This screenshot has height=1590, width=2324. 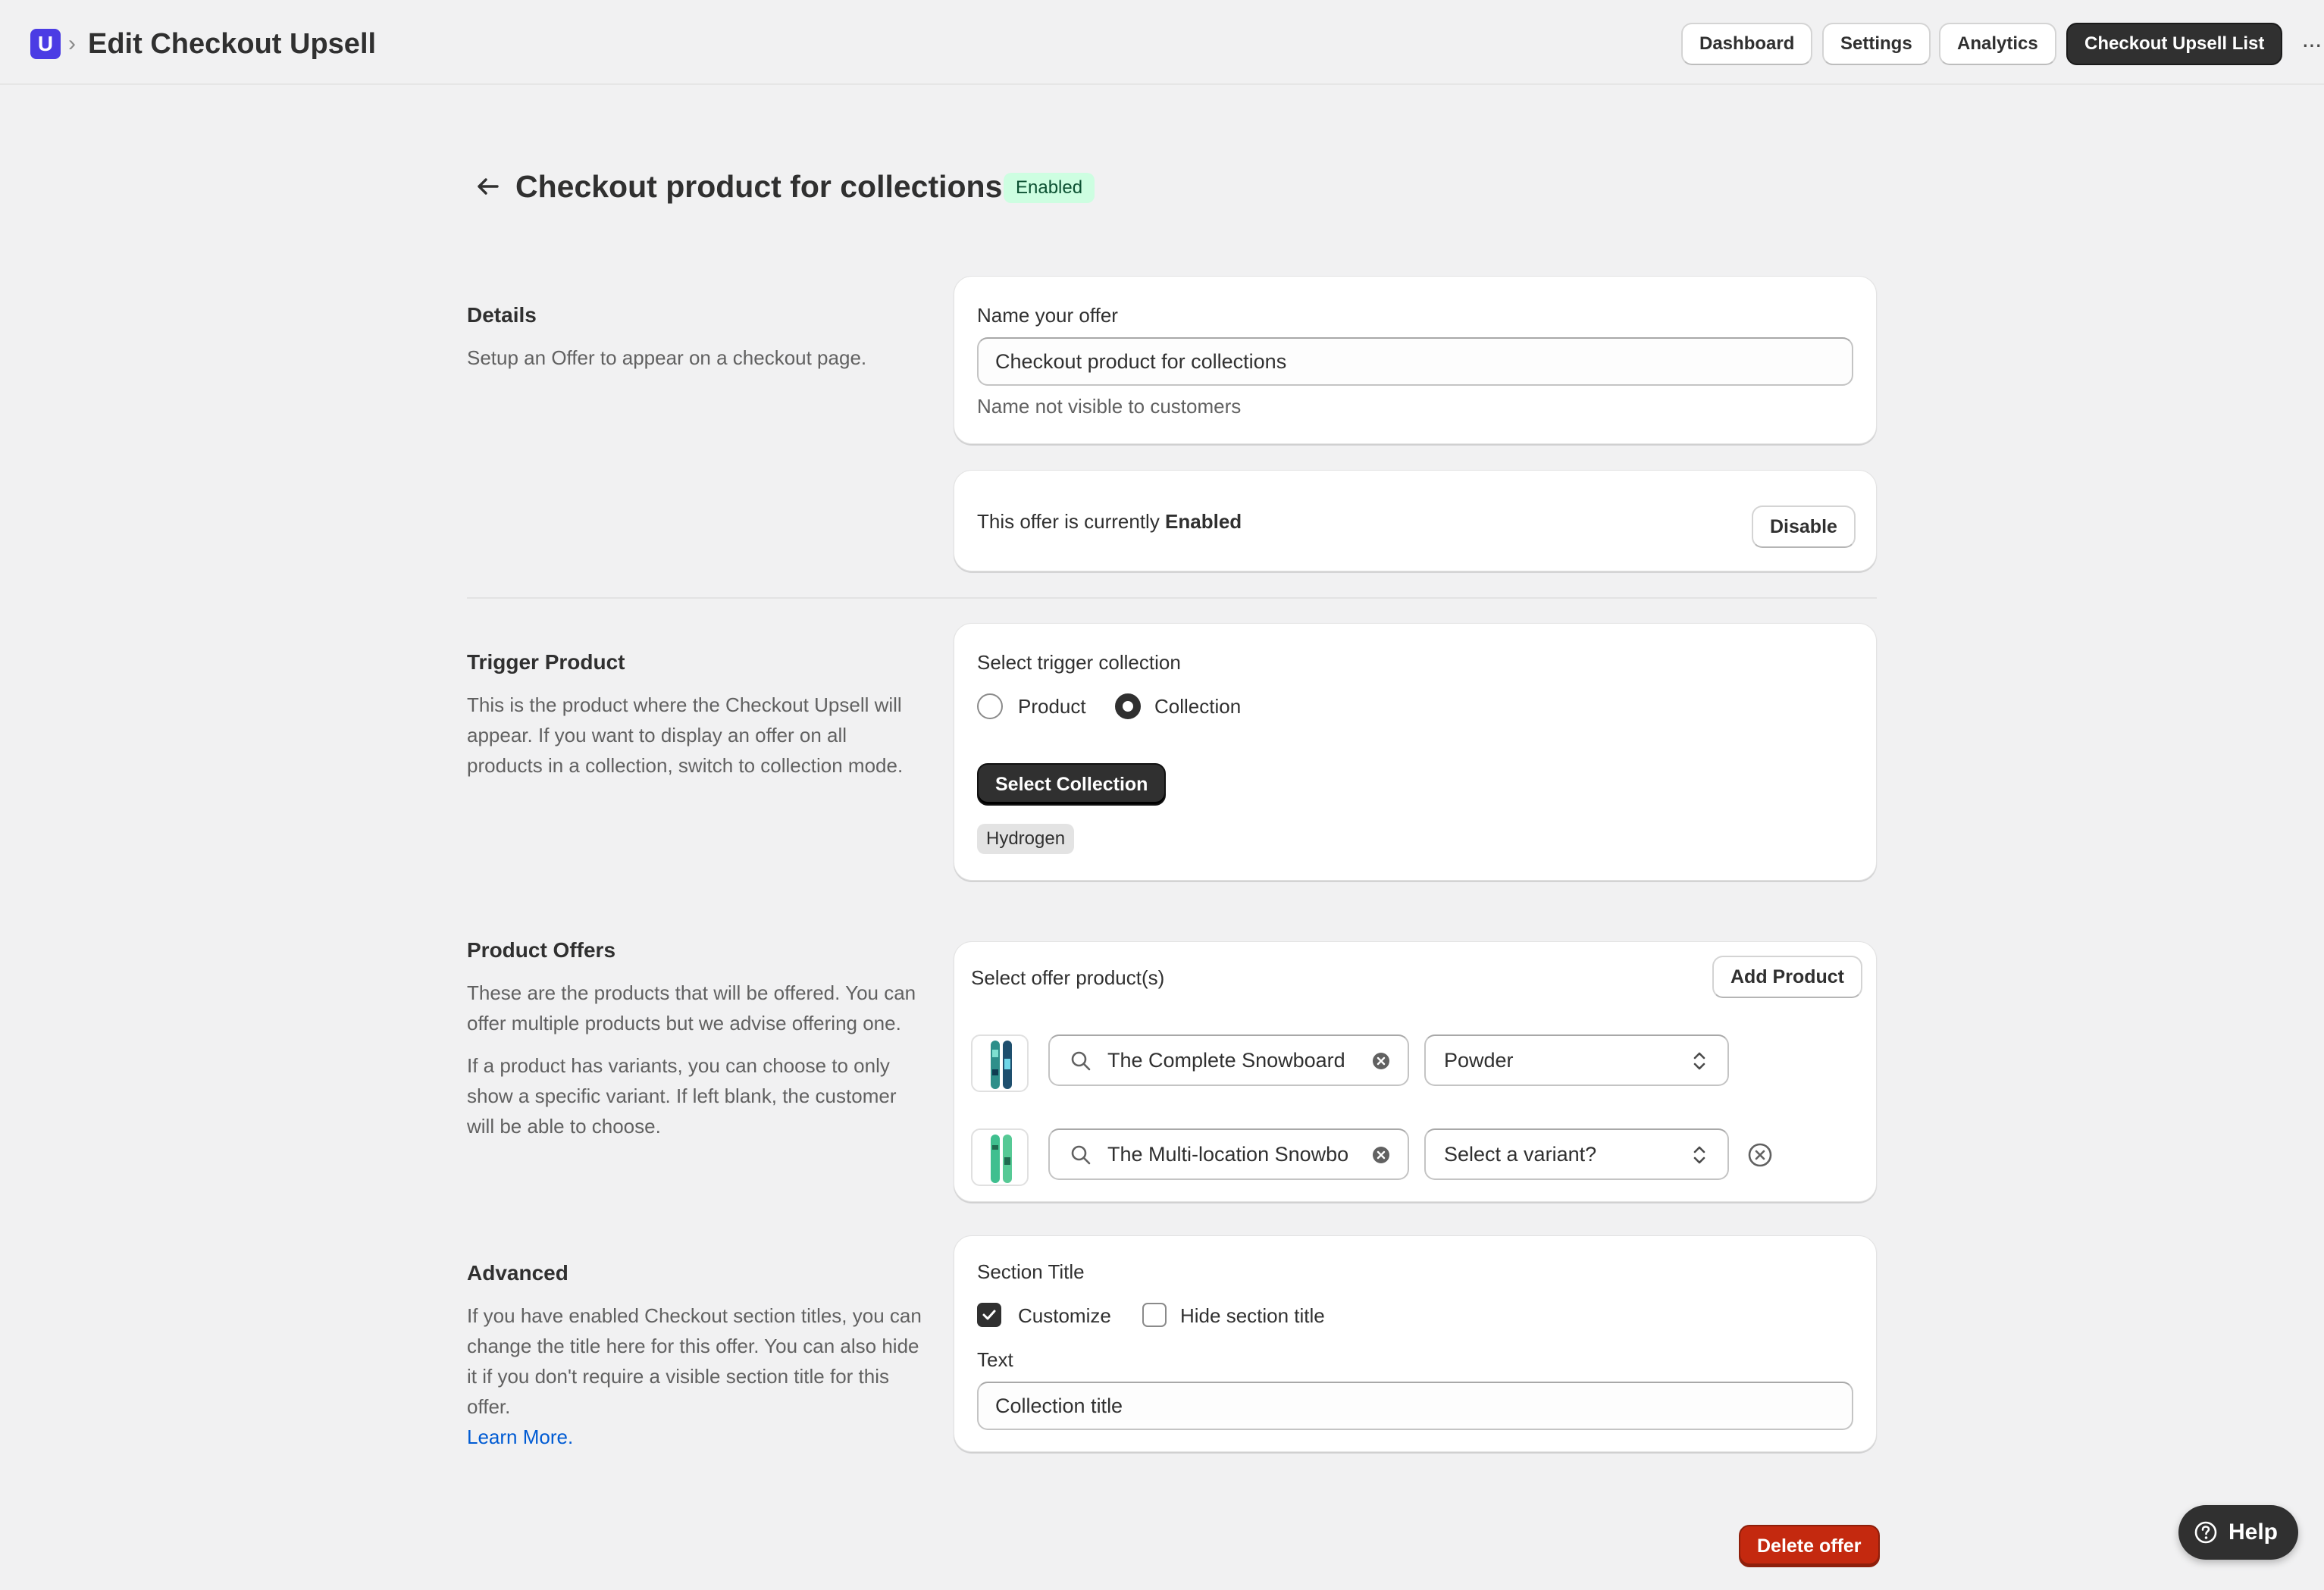 I want to click on customize-label: Customize, so click(x=1064, y=1316).